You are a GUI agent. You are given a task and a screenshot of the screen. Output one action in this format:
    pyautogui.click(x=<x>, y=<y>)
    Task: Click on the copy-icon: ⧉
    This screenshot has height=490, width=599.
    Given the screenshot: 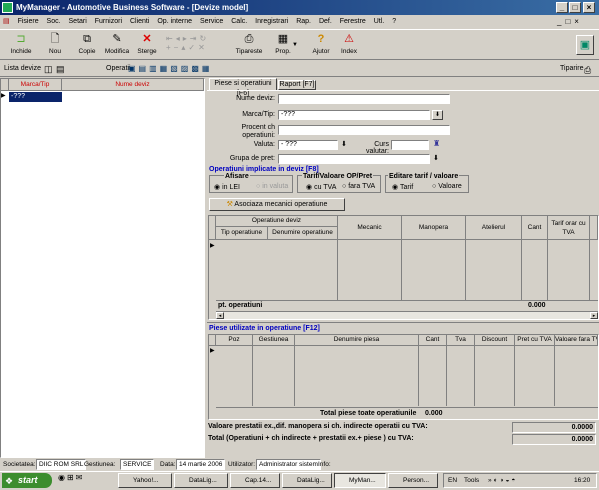 What is the action you would take?
    pyautogui.click(x=87, y=39)
    